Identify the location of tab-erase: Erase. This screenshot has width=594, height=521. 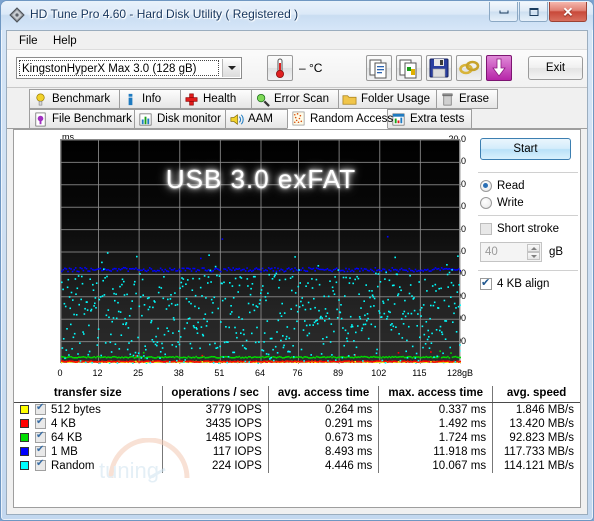
(467, 99).